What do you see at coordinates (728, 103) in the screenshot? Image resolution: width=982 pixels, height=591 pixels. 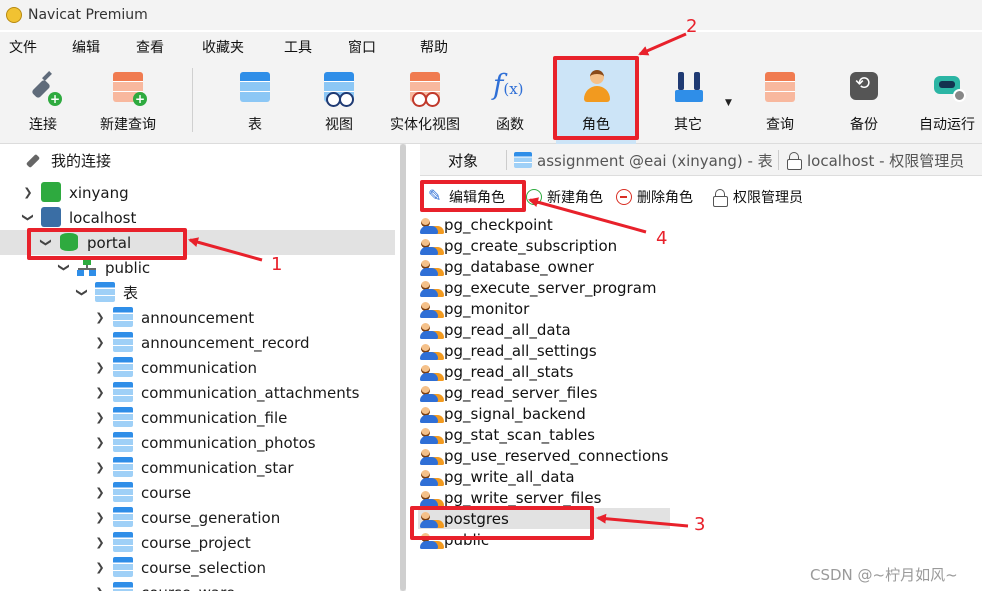 I see `other-dropdown-arrow-icon: ▼` at bounding box center [728, 103].